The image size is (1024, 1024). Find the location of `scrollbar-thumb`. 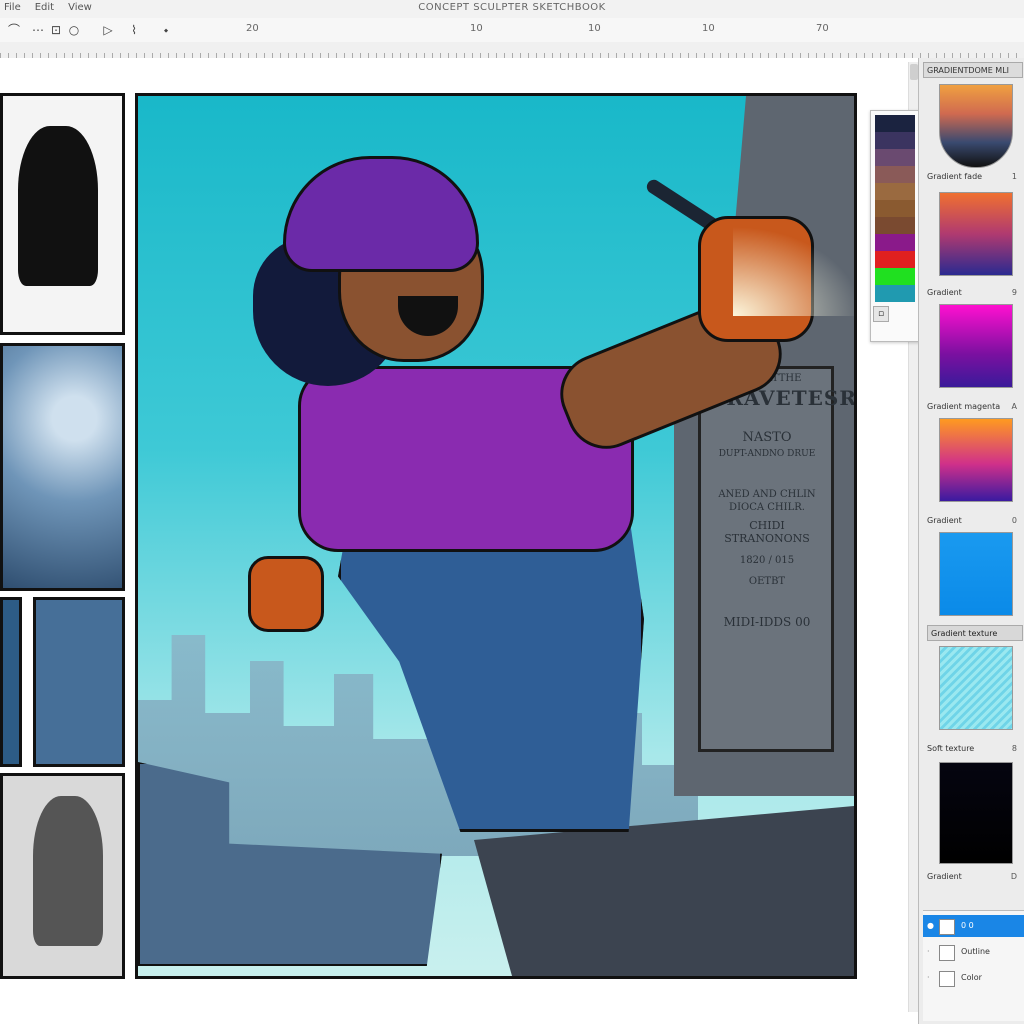

scrollbar-thumb is located at coordinates (914, 72).